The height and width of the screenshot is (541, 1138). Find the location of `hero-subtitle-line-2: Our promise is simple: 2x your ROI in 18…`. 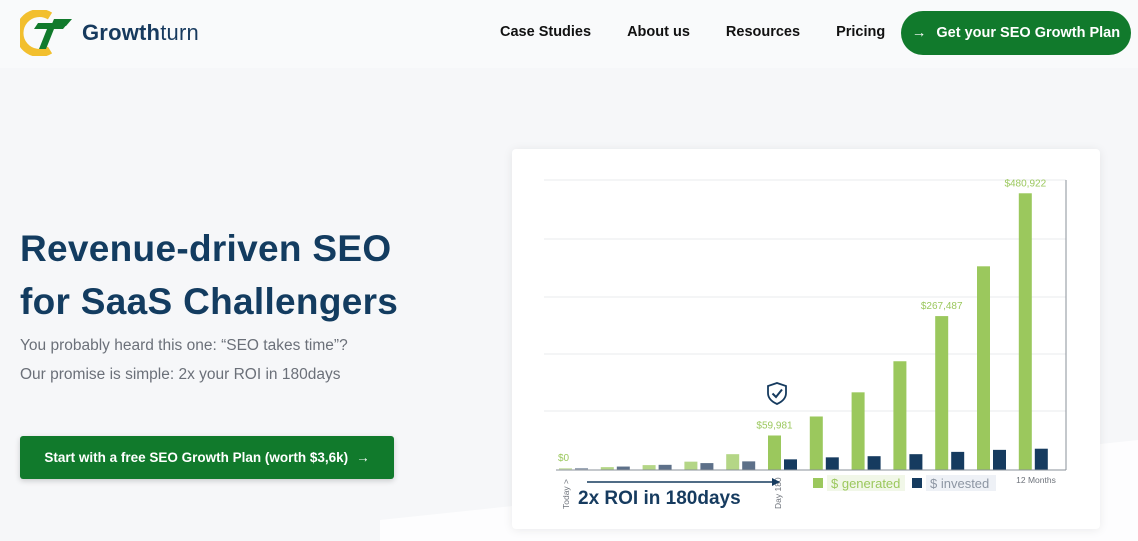

hero-subtitle-line-2: Our promise is simple: 2x your ROI in 18… is located at coordinates (180, 374).